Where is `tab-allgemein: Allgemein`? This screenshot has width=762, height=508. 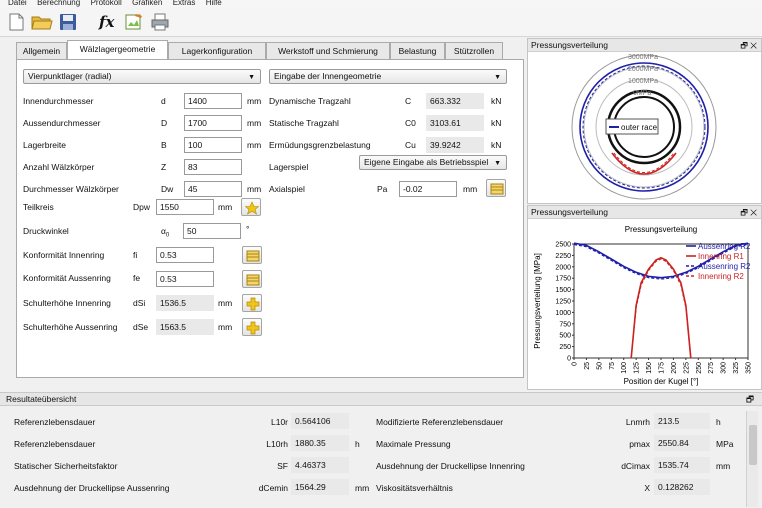
tab-allgemein: Allgemein is located at coordinates (41, 50).